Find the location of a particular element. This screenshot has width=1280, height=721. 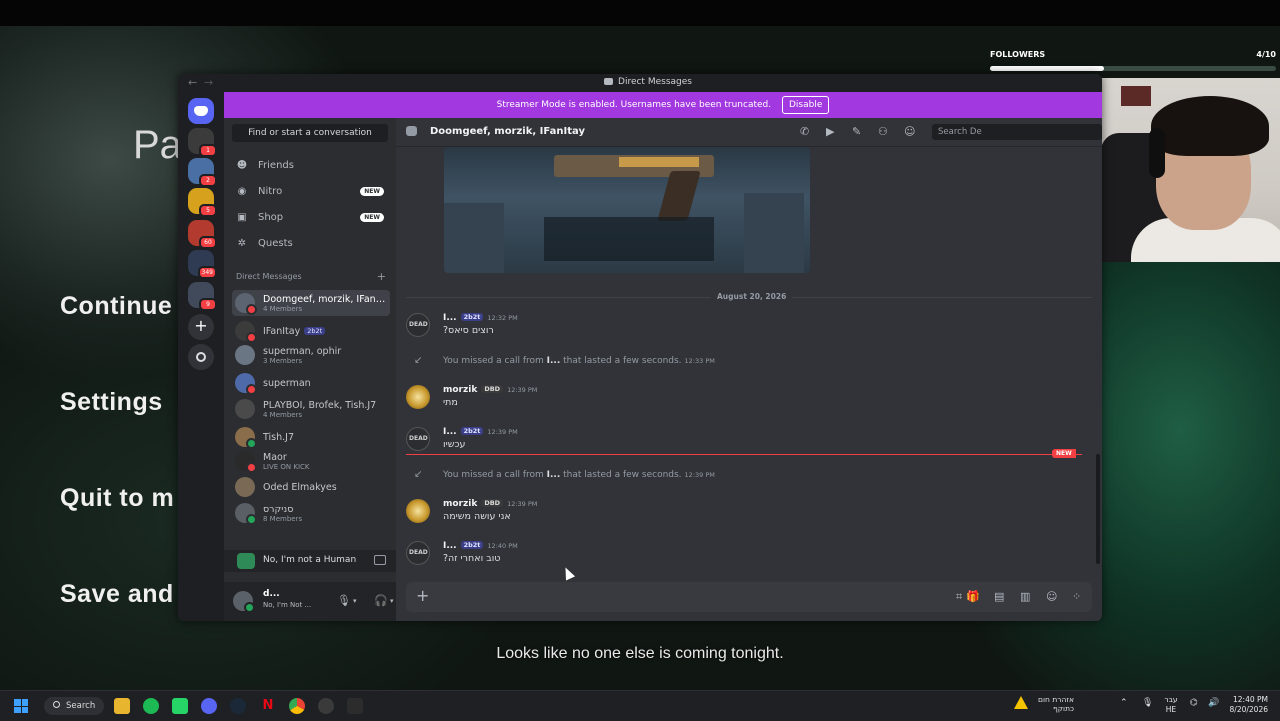

add-friends-icon: ⚇ is located at coordinates (883, 131).